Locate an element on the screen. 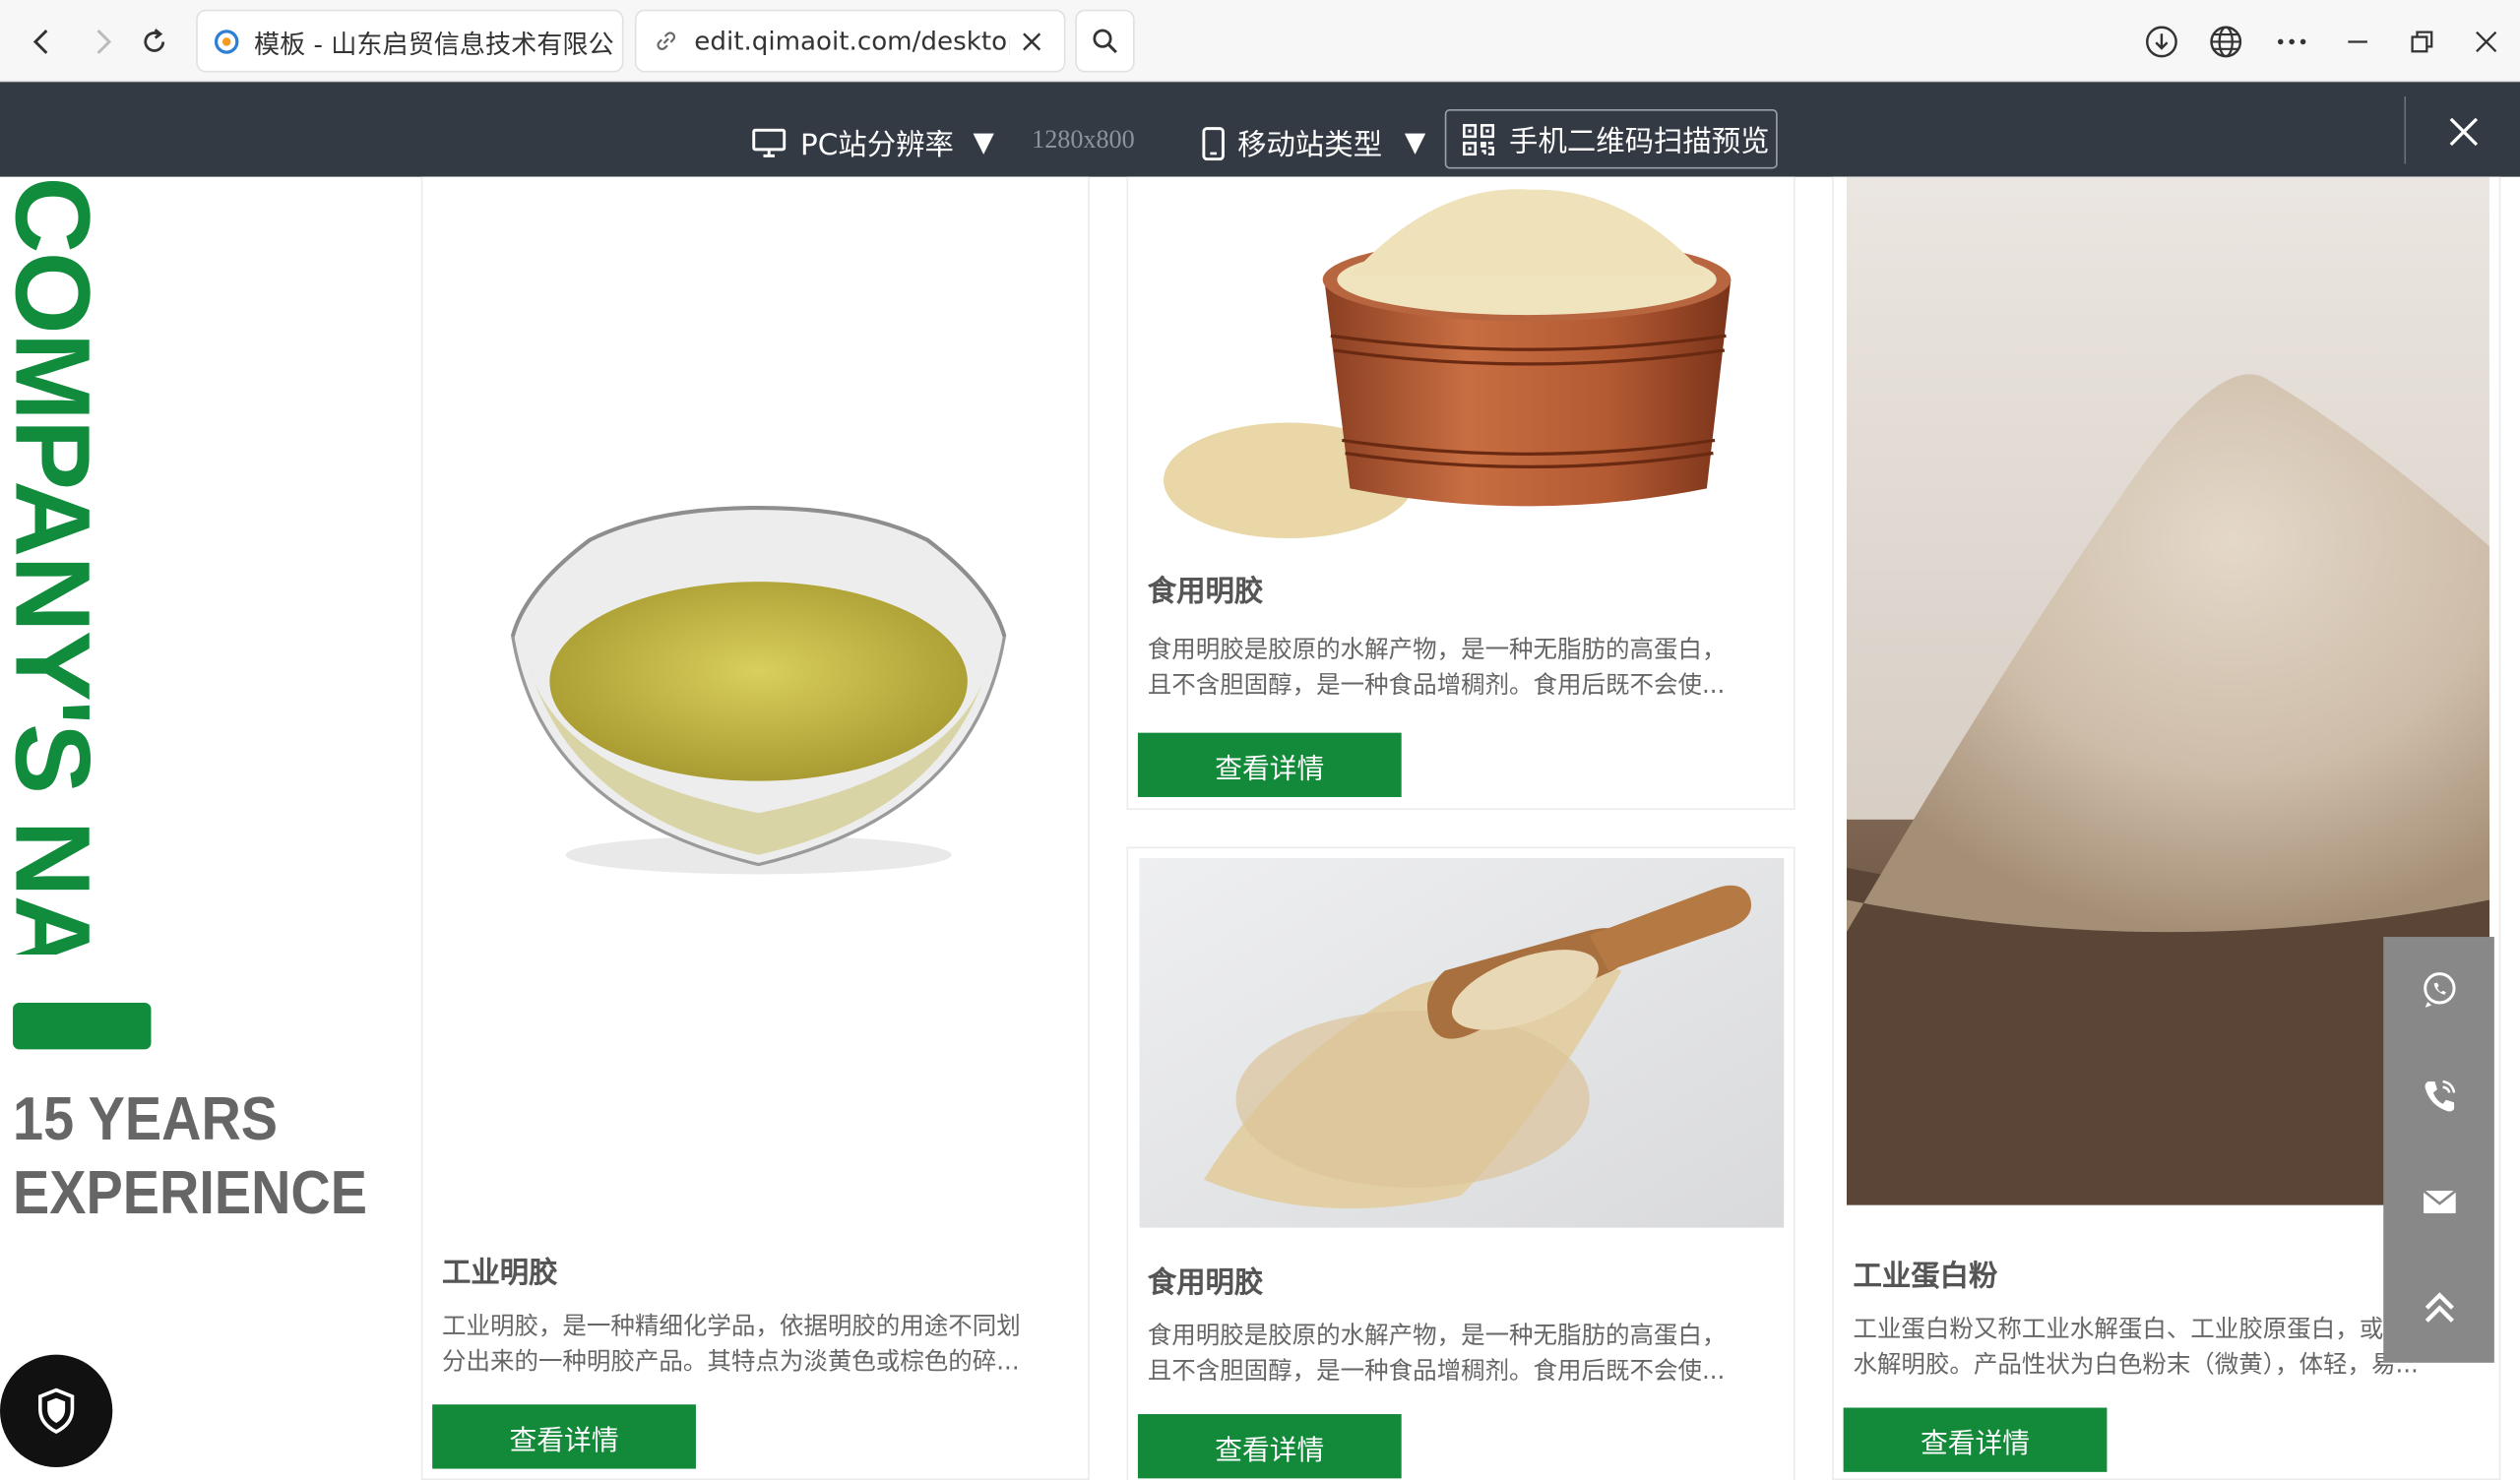 The image size is (2520, 1480). monitor-icon is located at coordinates (769, 142).